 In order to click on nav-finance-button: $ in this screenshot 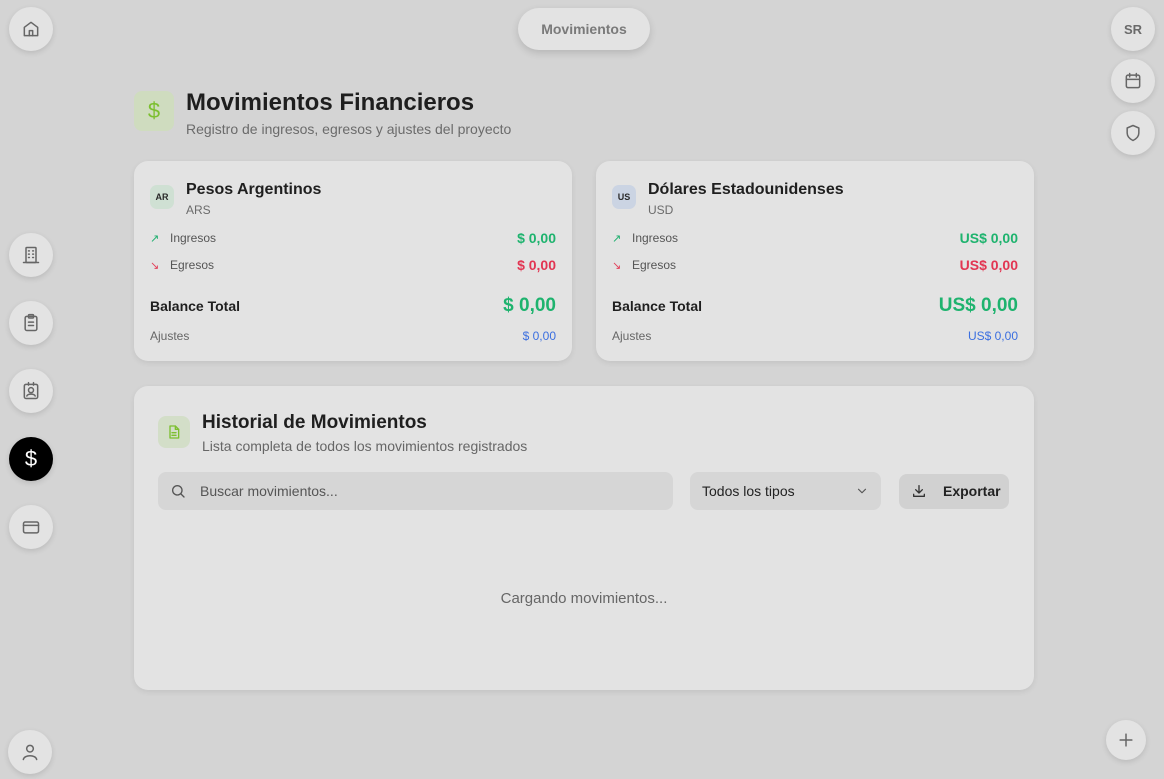, I will do `click(31, 459)`.